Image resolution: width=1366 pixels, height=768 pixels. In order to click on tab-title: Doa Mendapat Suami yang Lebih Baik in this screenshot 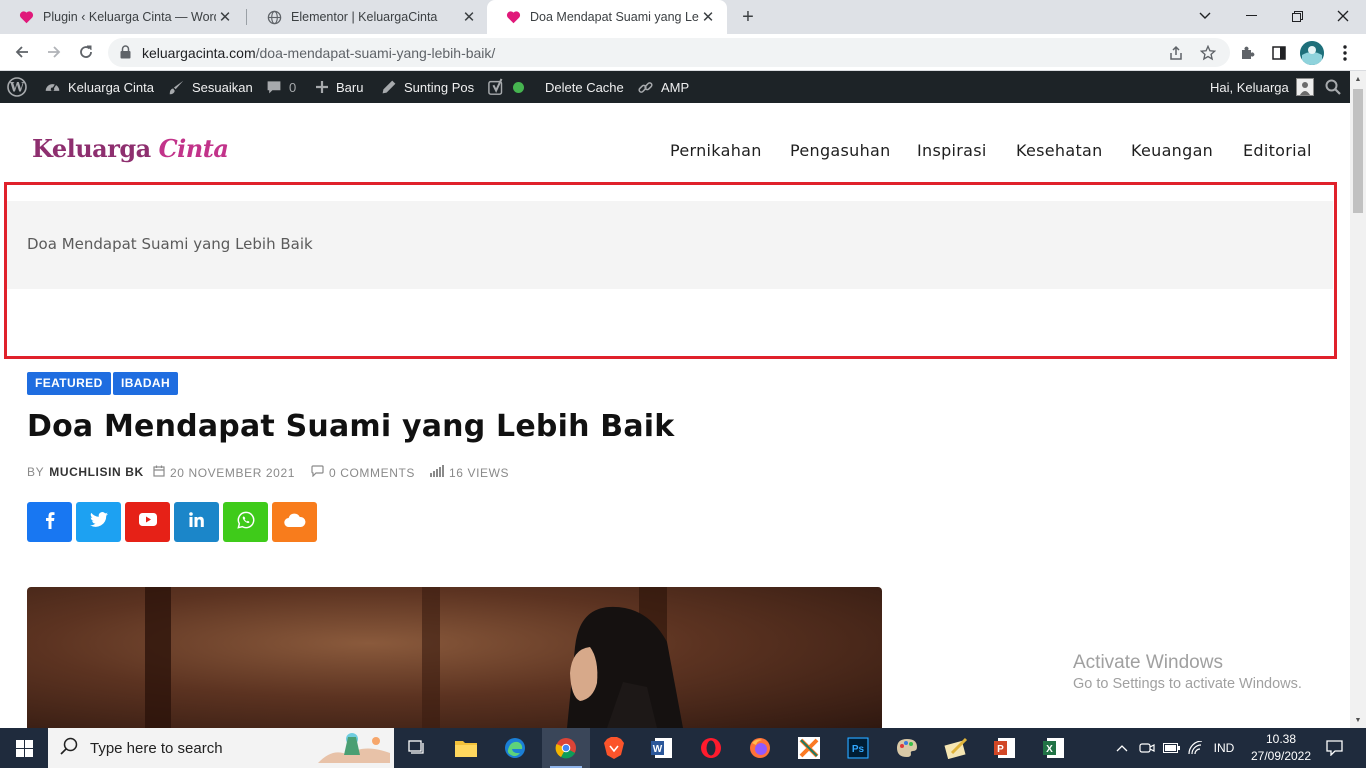, I will do `click(614, 17)`.